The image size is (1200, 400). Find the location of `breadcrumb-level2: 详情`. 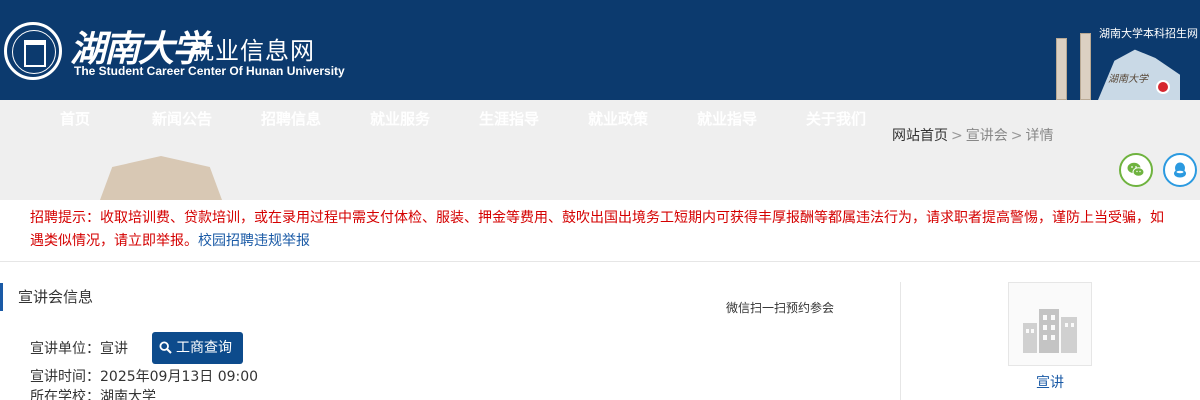

breadcrumb-level2: 详情 is located at coordinates (1039, 136).